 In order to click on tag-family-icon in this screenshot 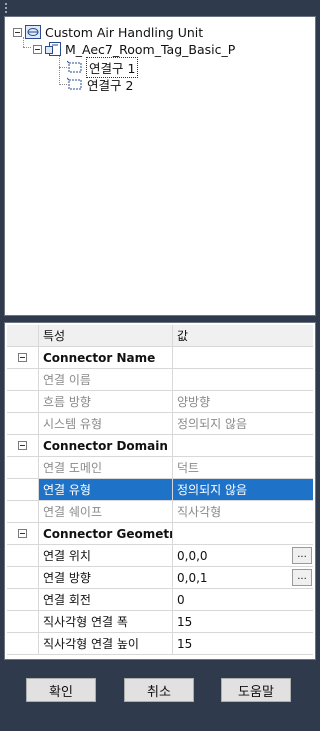, I will do `click(53, 49)`.